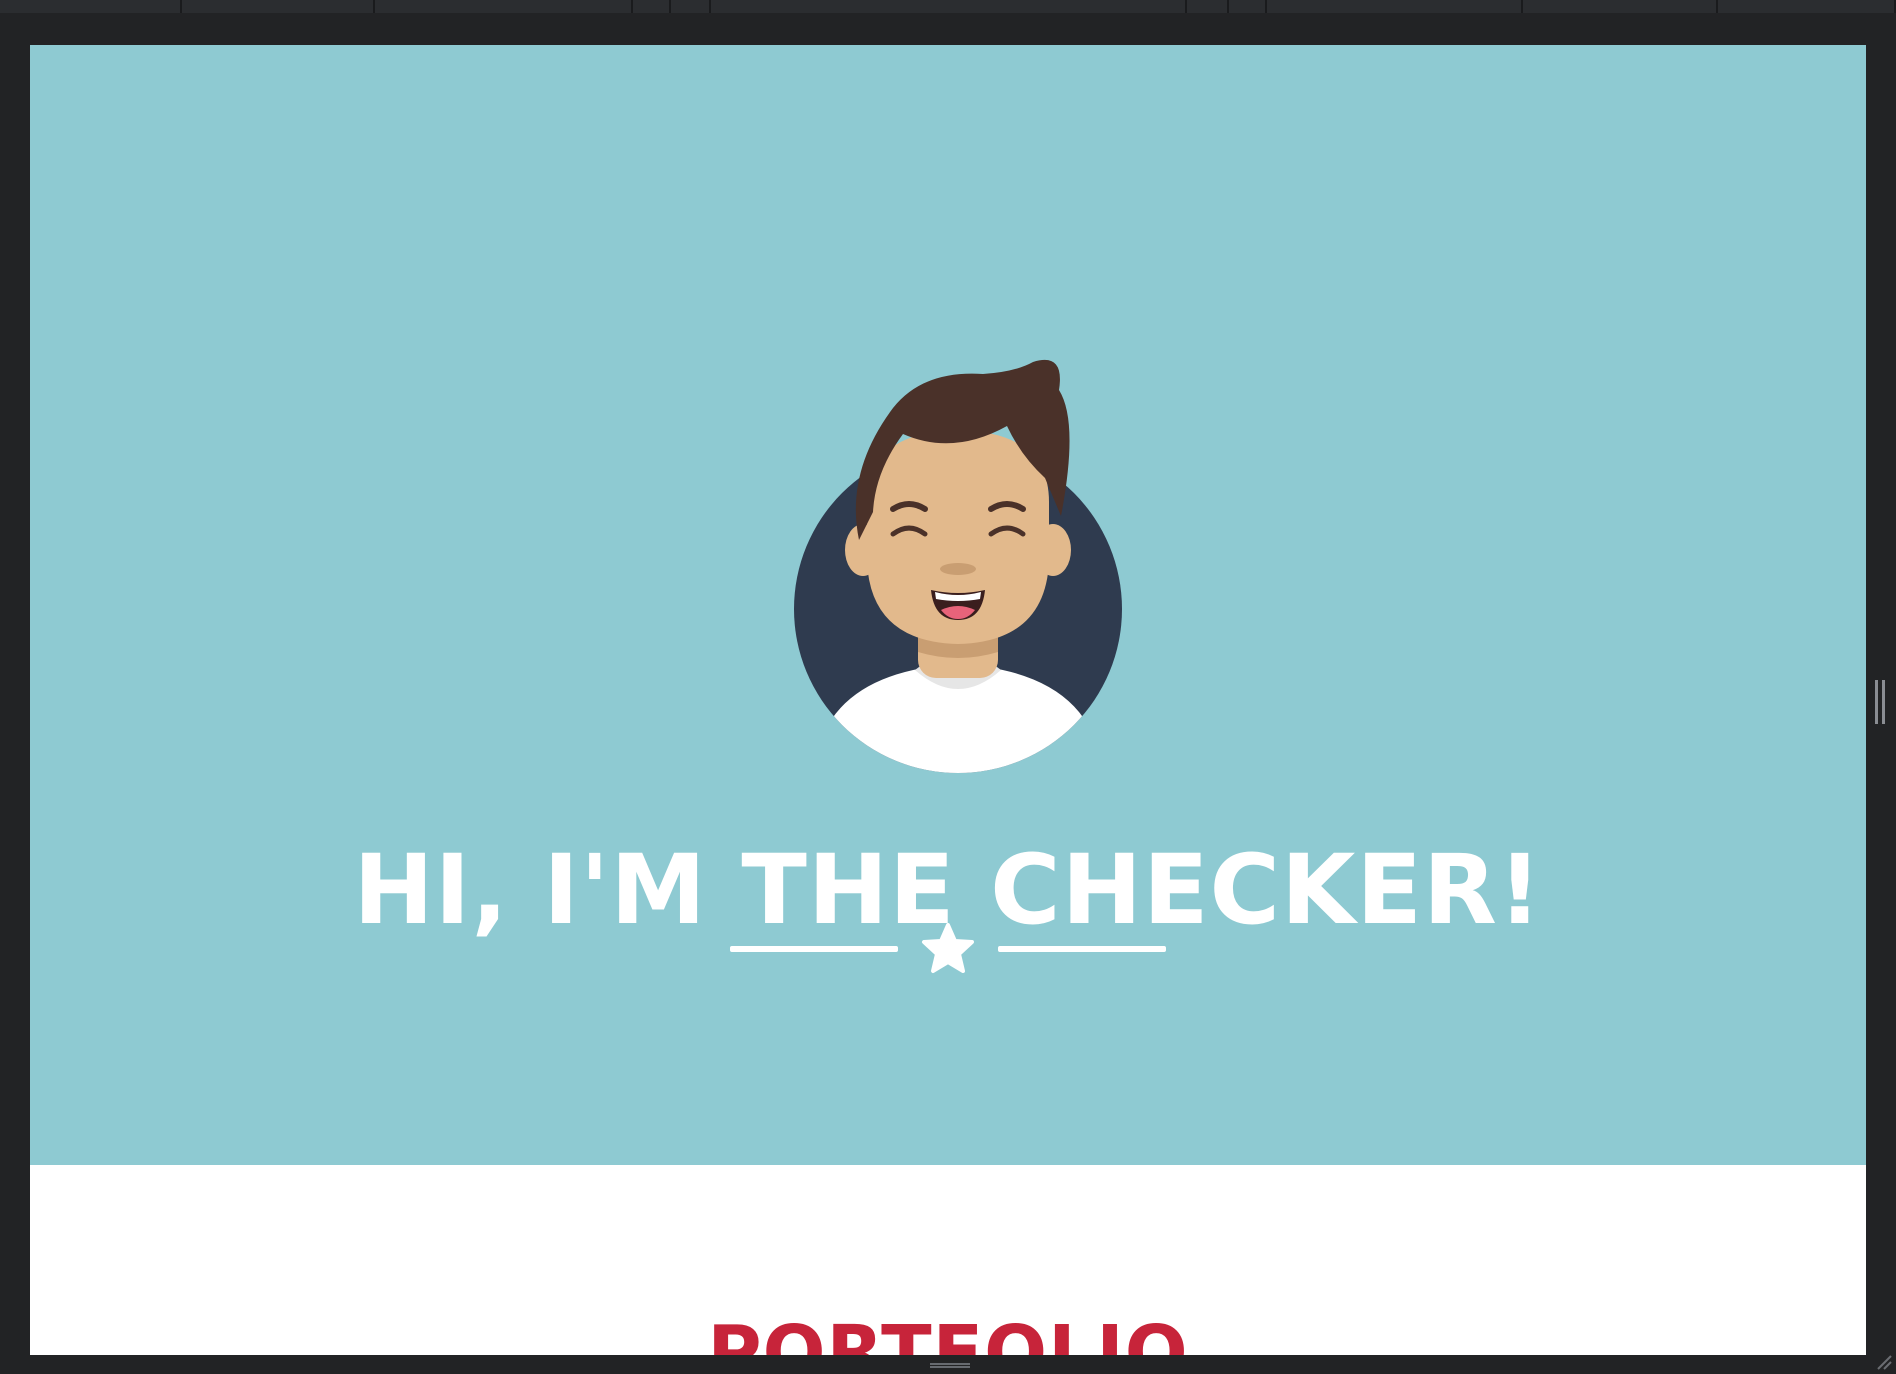 Image resolution: width=1896 pixels, height=1374 pixels. Describe the element at coordinates (948, 1332) in the screenshot. I see `portfolio-title: PORTFOLIO` at that location.